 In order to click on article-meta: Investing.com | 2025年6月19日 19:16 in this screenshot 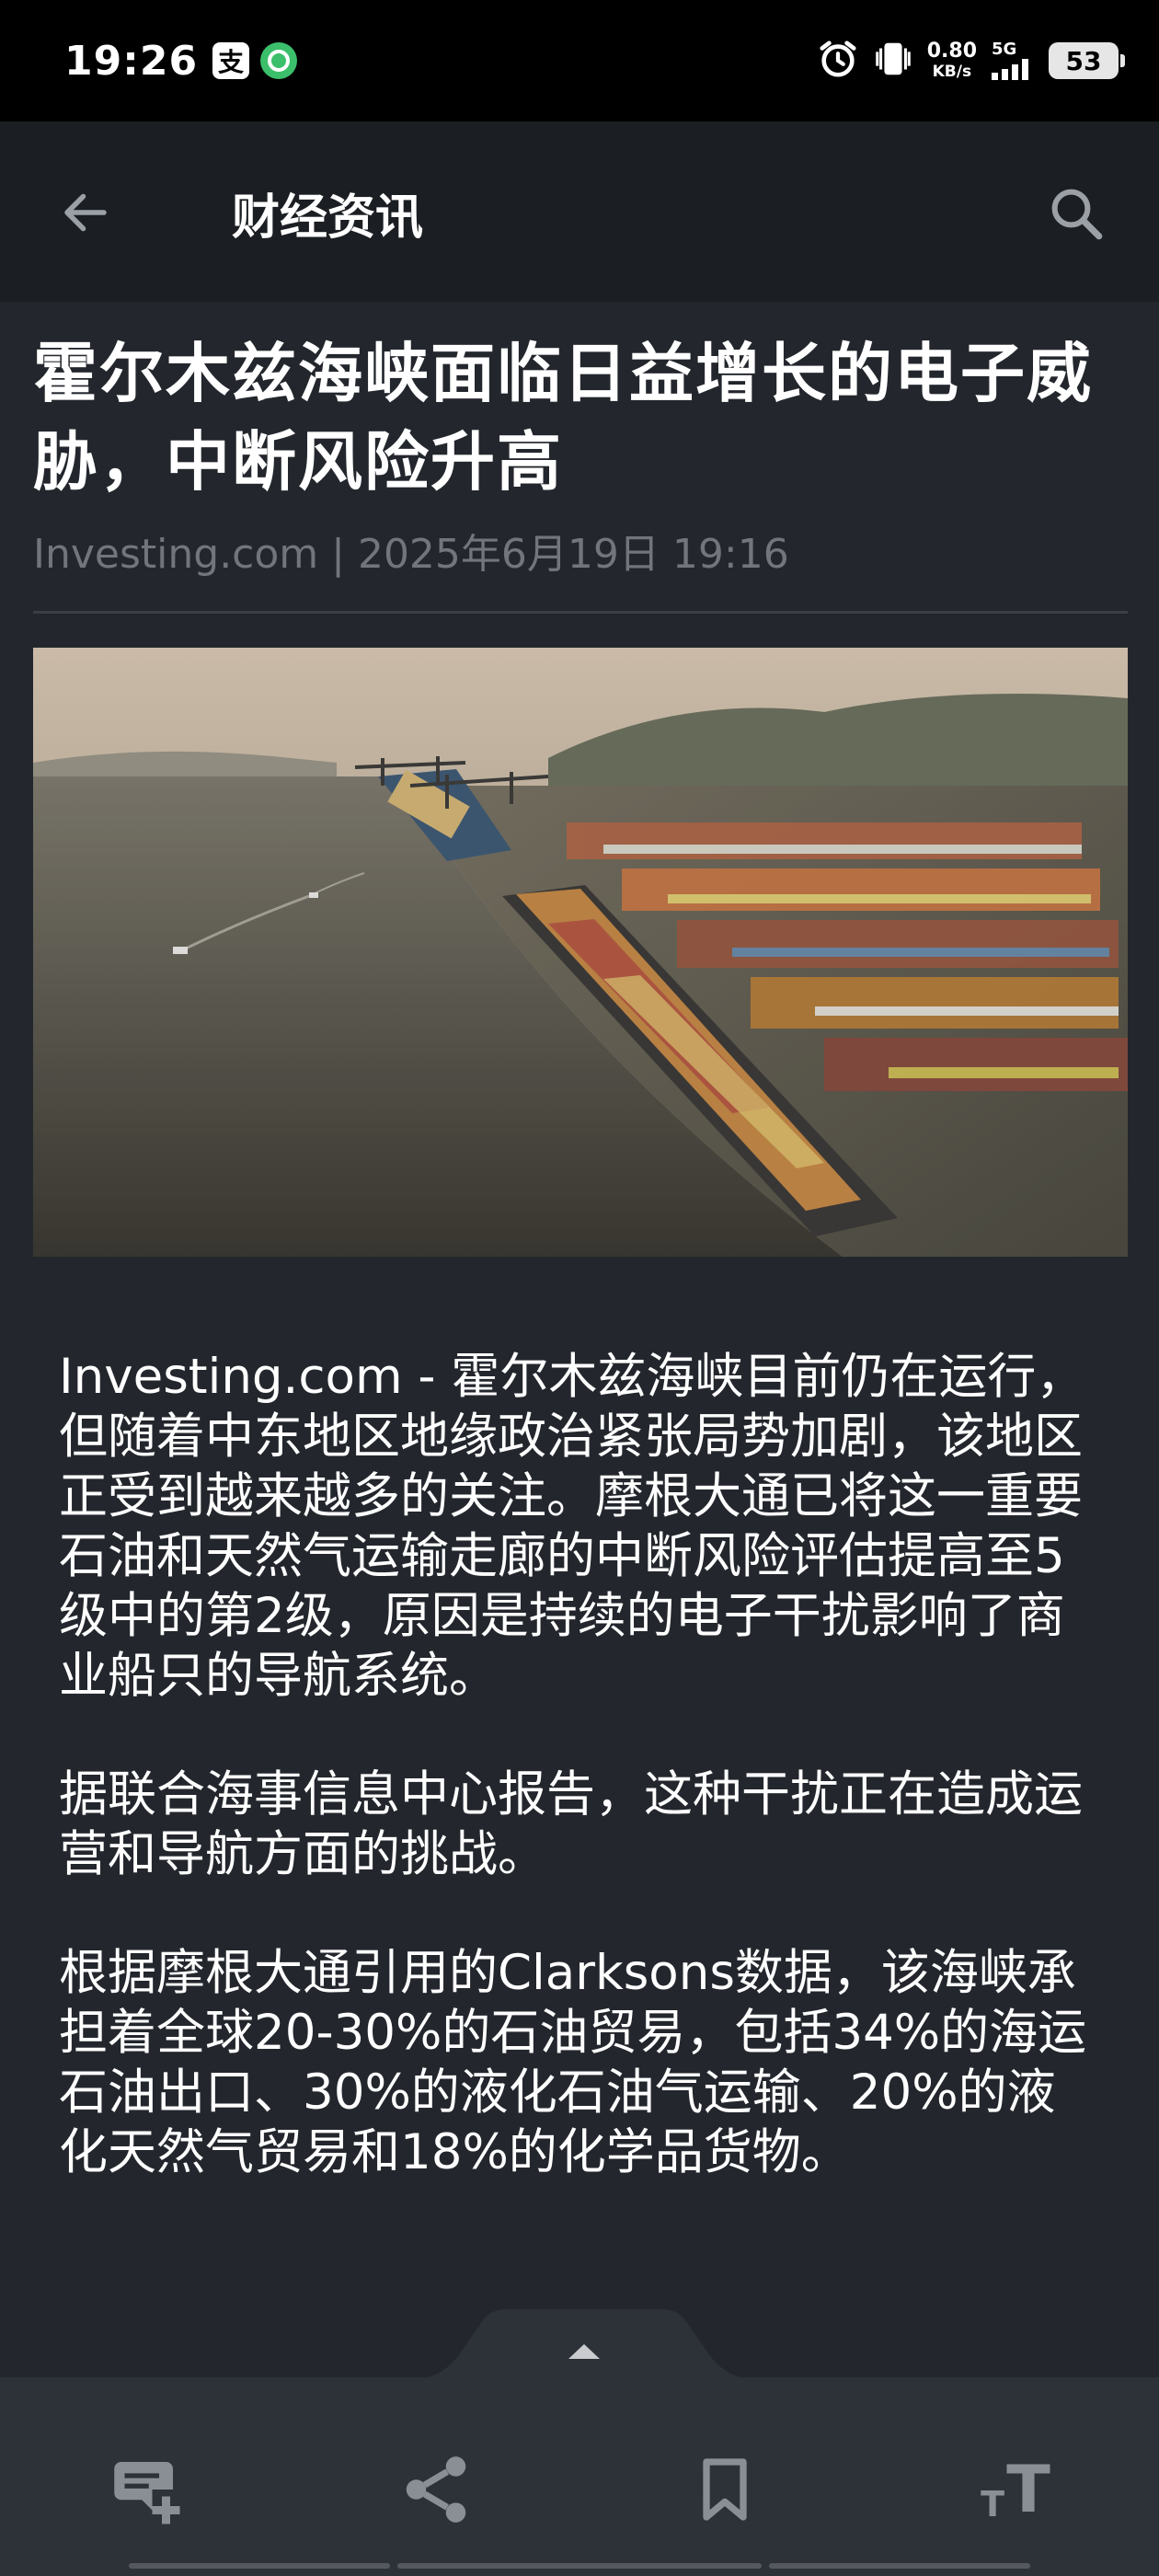, I will do `click(411, 554)`.